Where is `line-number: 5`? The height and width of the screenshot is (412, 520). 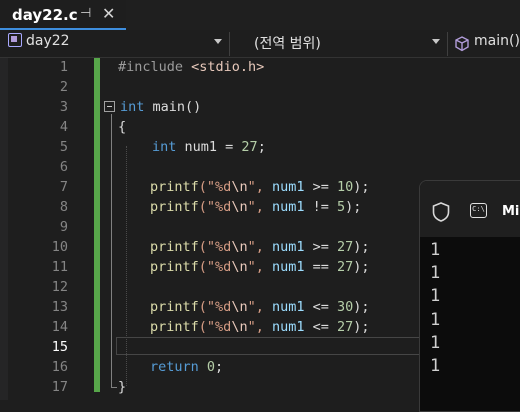
line-number: 5 is located at coordinates (63, 147).